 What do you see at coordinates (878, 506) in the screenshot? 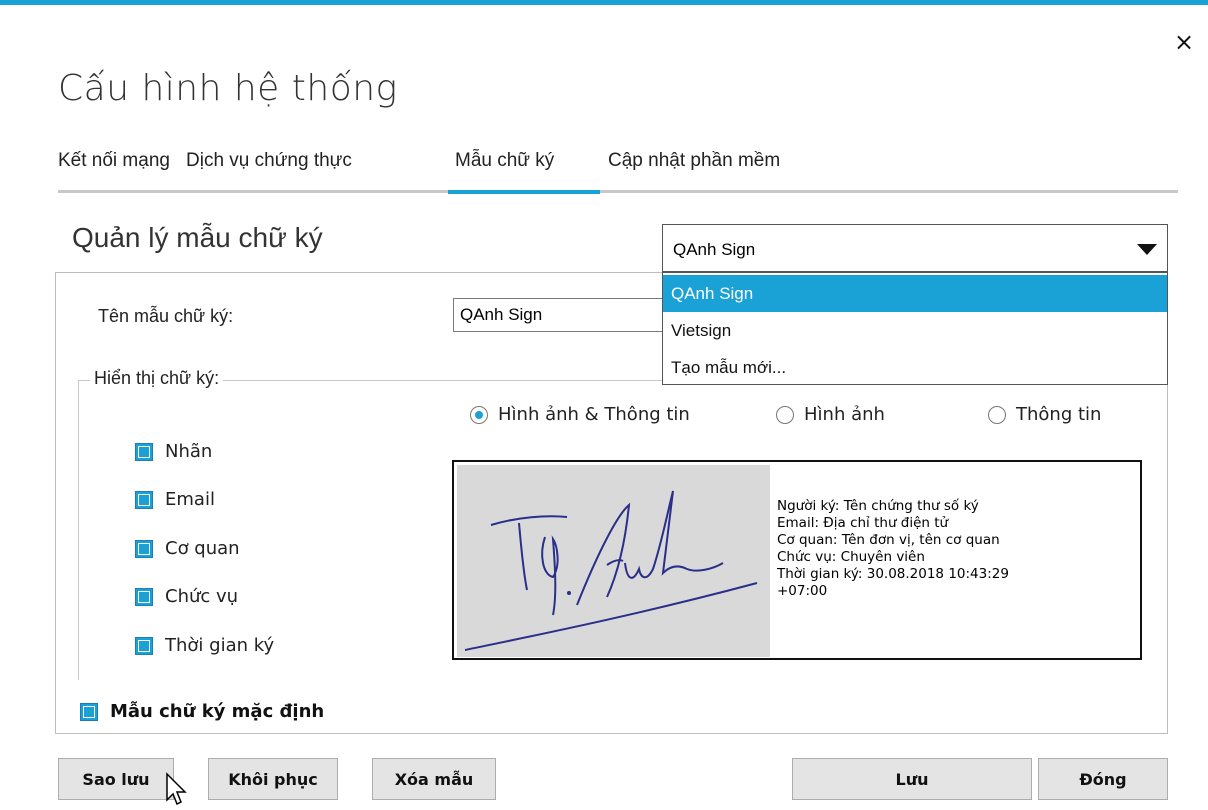
I see `preview-line-signer: Người ký: Tên chứng thư số ký` at bounding box center [878, 506].